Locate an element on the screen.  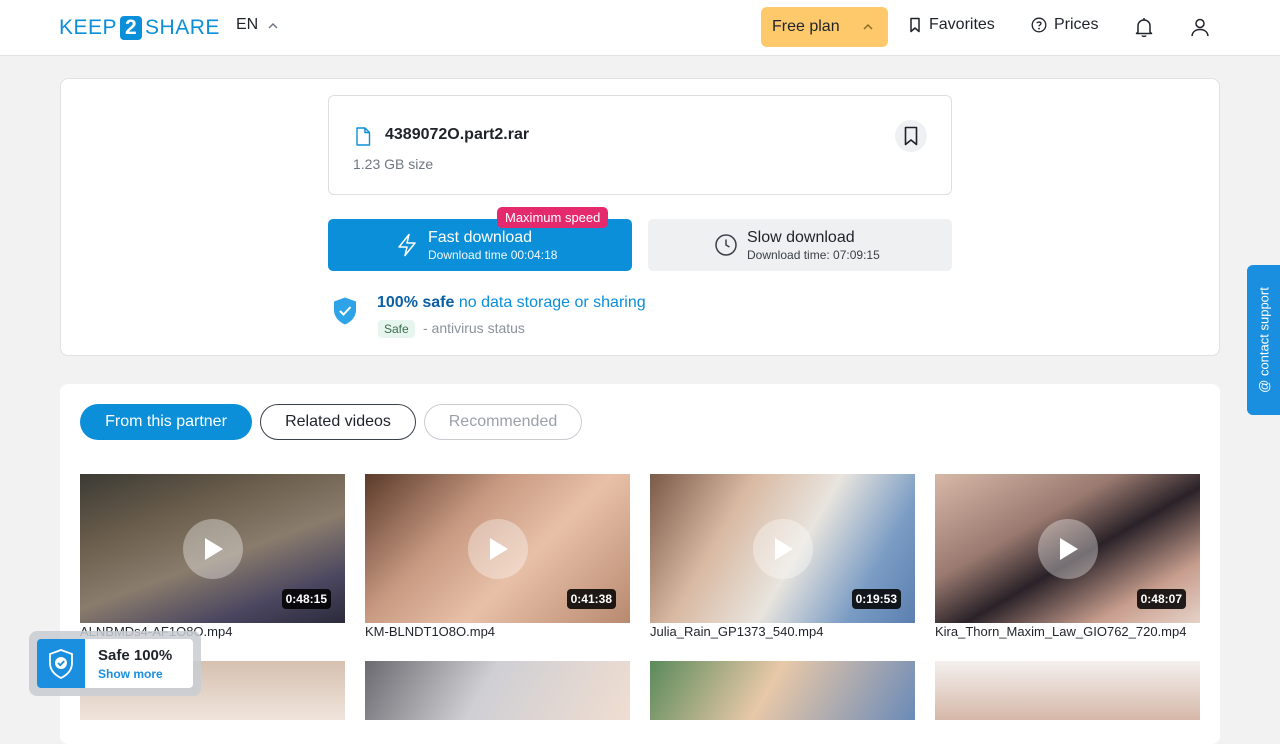
fast-download-label: Fast download is located at coordinates (480, 237).